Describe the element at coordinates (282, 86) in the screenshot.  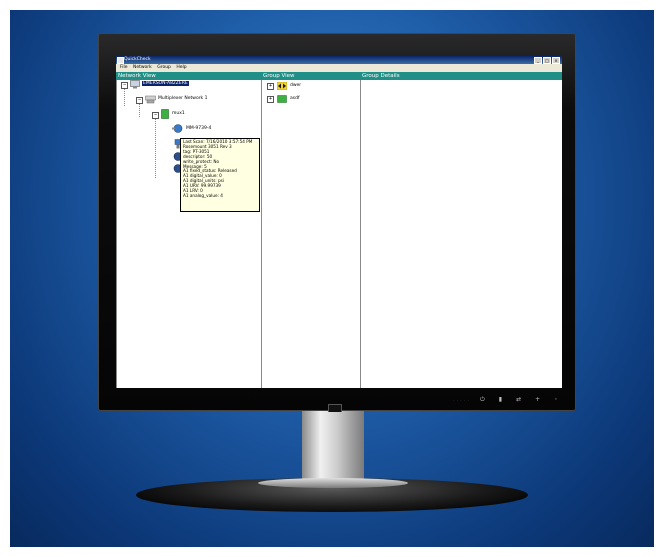
I see `group-arrows-icon` at that location.